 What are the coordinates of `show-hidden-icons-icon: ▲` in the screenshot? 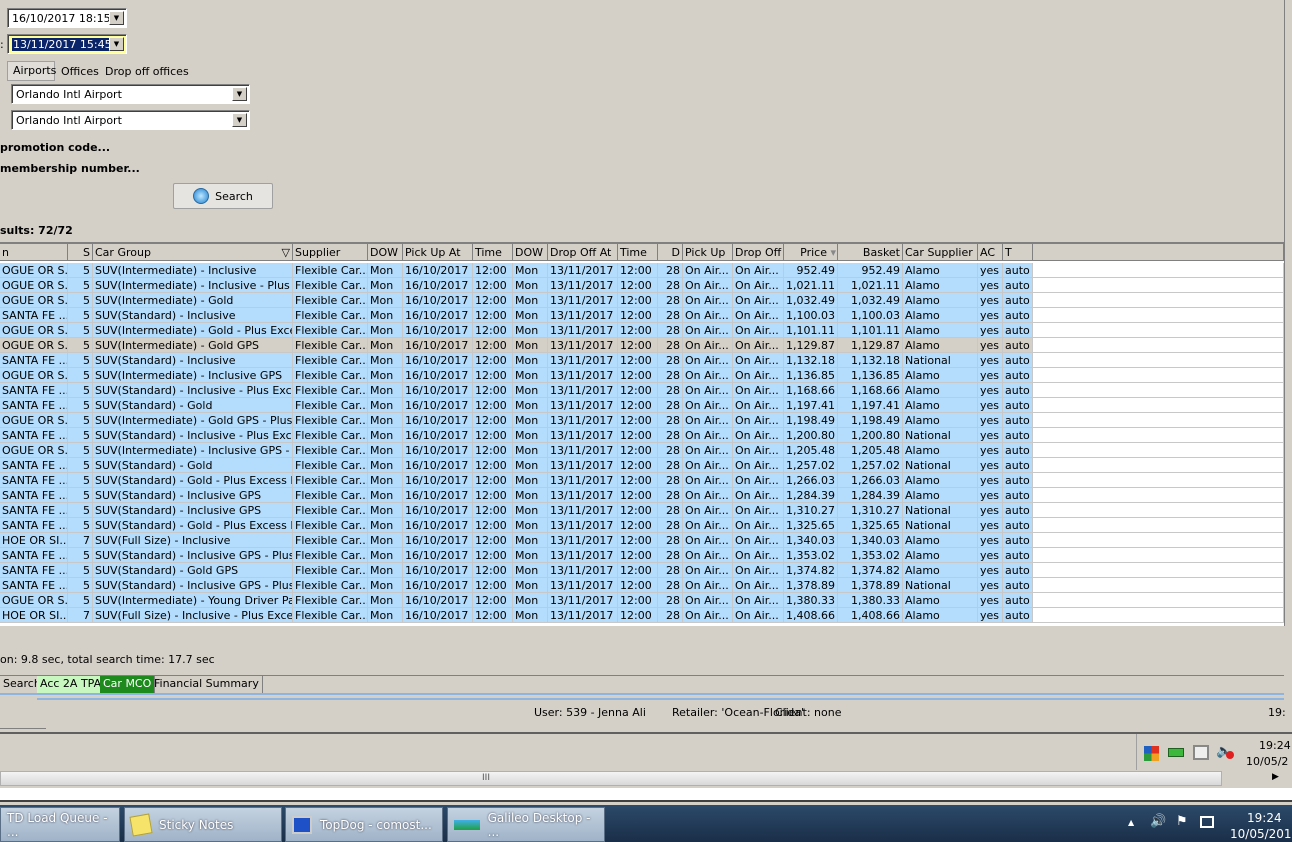 It's located at (1131, 822).